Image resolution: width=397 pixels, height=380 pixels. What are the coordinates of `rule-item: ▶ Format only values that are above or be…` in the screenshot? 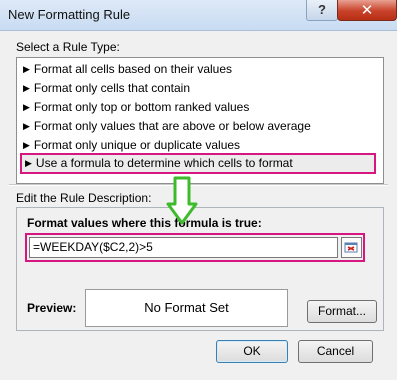 It's located at (167, 126).